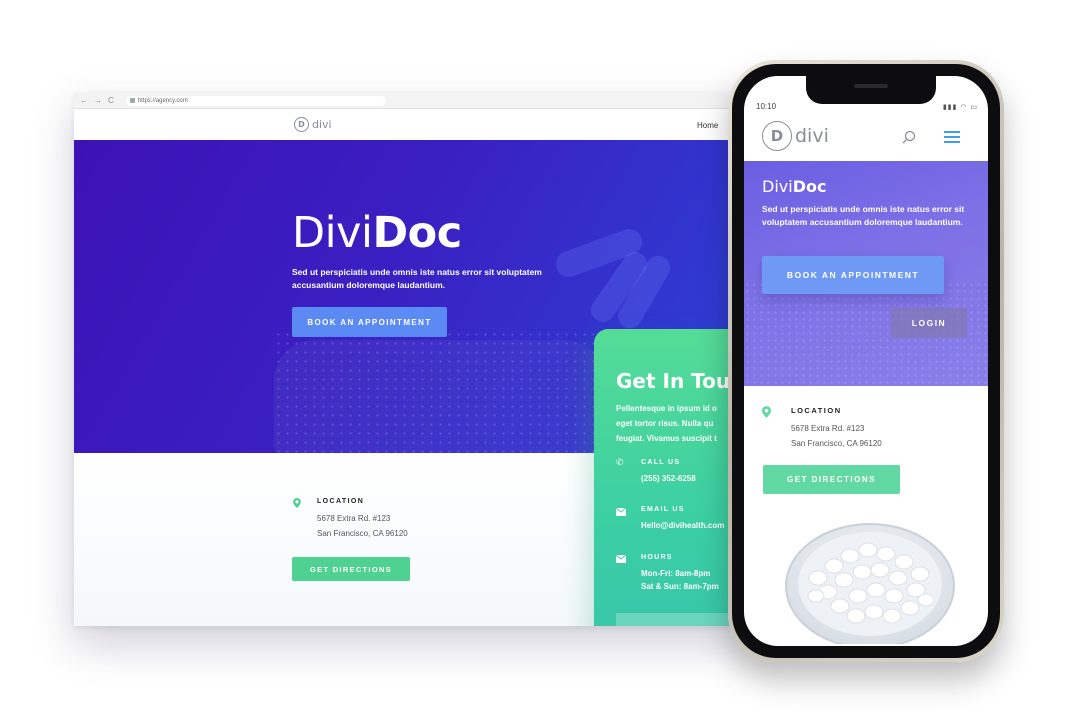  Describe the element at coordinates (341, 501) in the screenshot. I see `location-label: LOCATION` at that location.